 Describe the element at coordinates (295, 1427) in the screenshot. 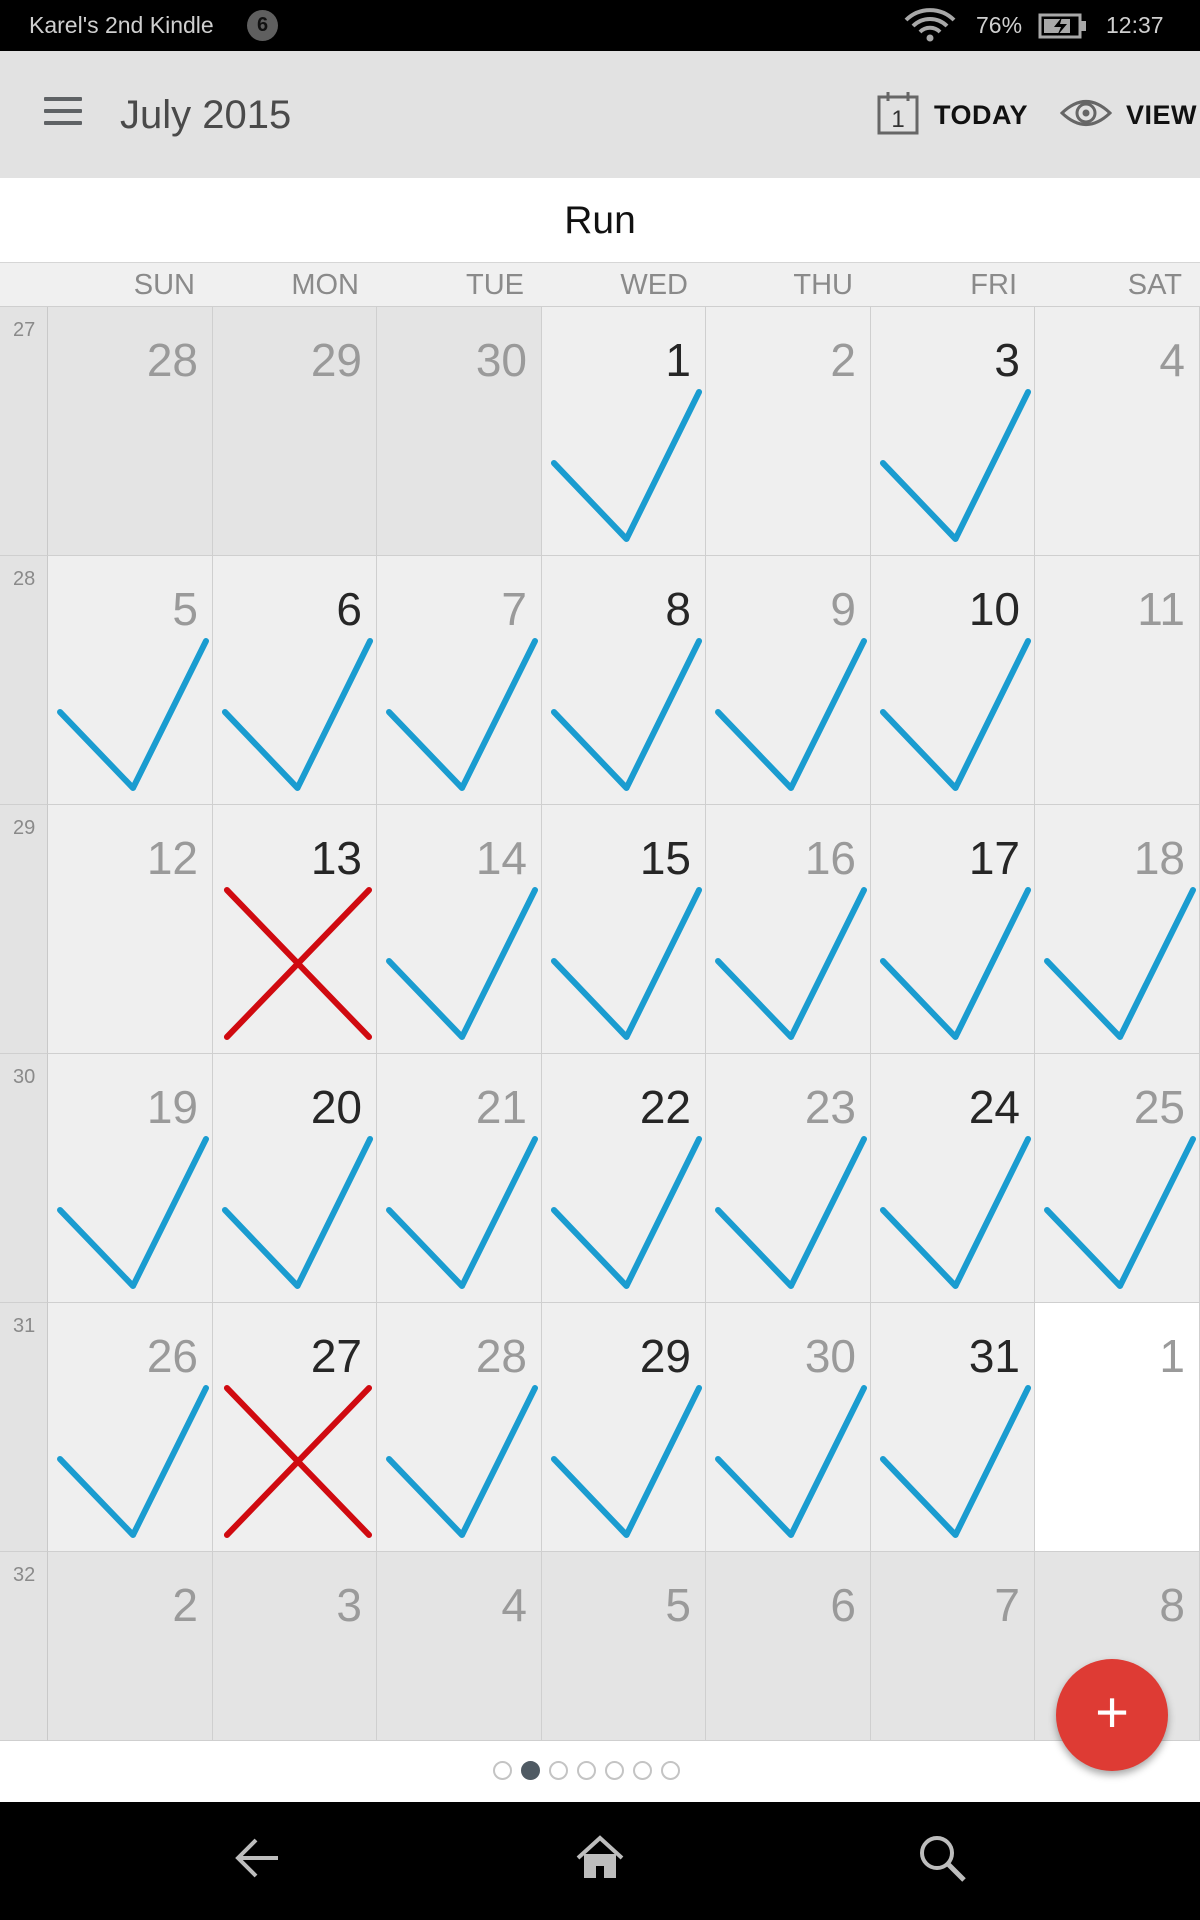

I see `calendar-day-cell: 27` at that location.